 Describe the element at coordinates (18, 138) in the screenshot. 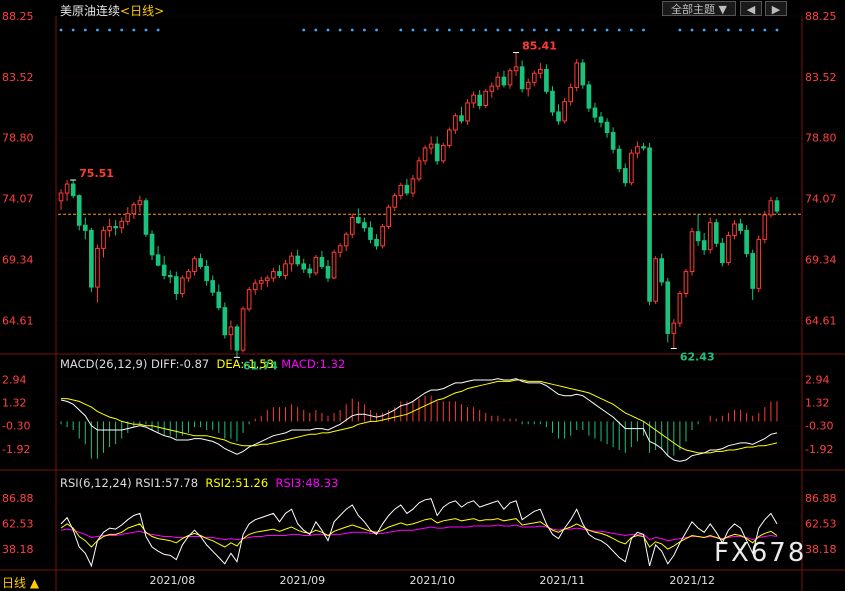

I see `y-tick-label-left: 78.80` at that location.